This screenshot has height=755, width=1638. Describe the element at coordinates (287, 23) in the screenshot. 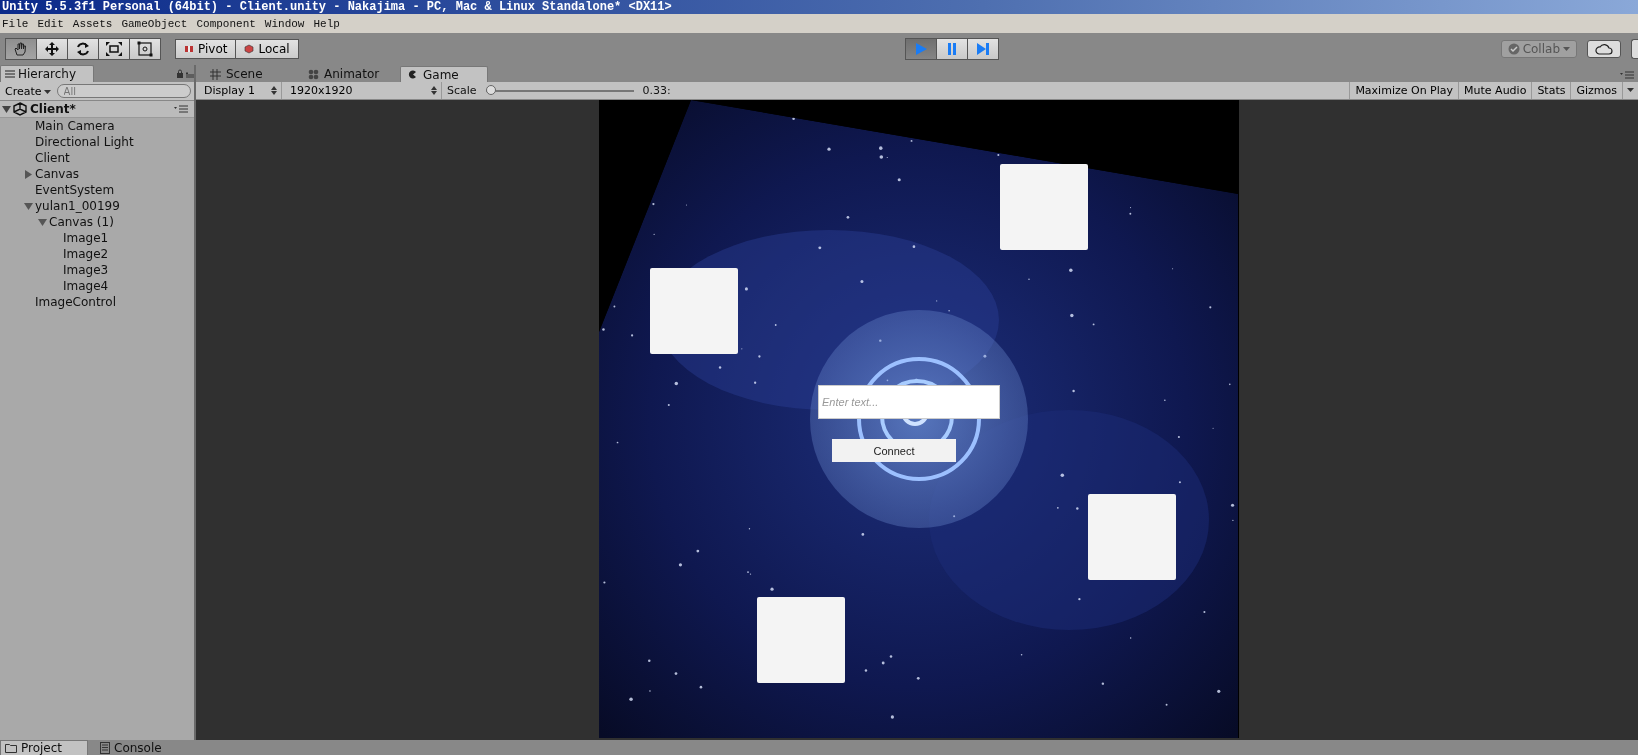

I see `menu-item: Window` at that location.